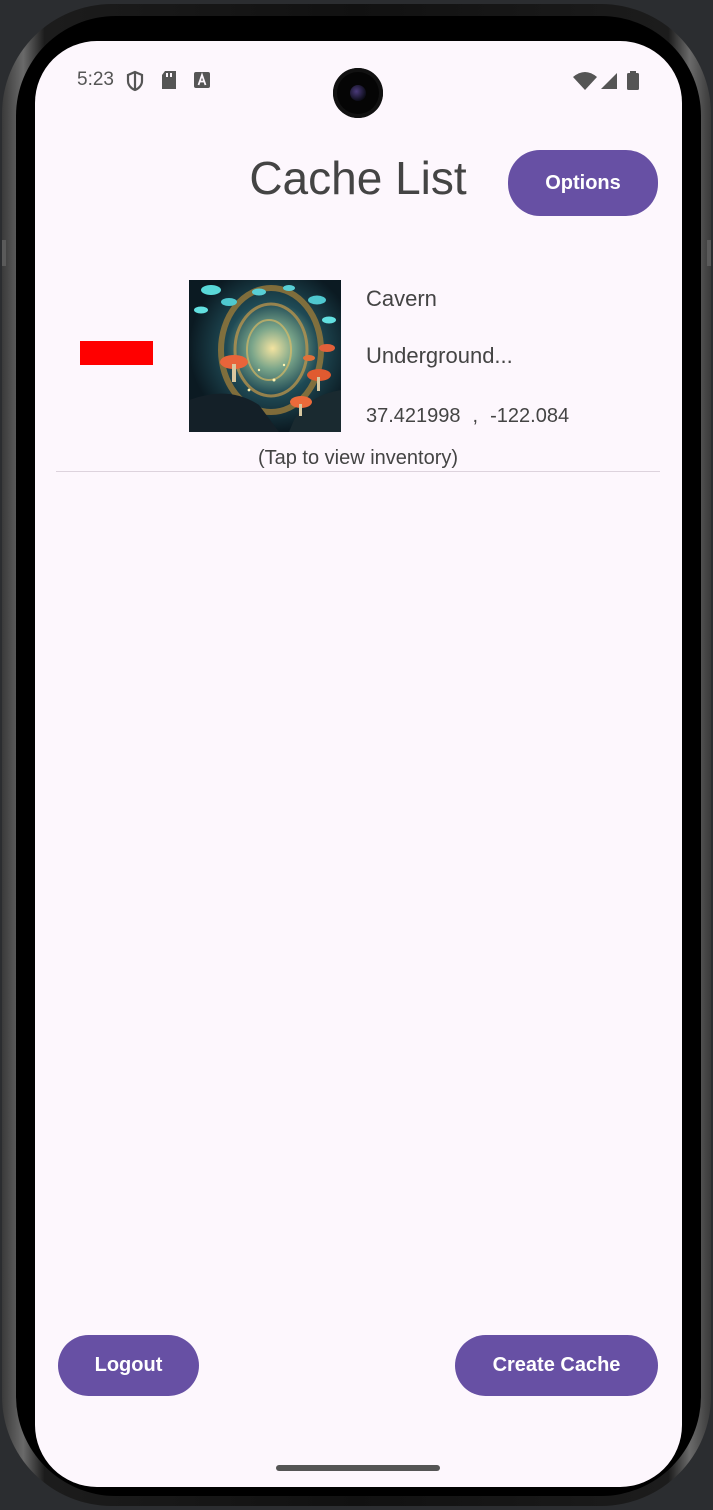 The height and width of the screenshot is (1510, 713). I want to click on list-divider, so click(358, 471).